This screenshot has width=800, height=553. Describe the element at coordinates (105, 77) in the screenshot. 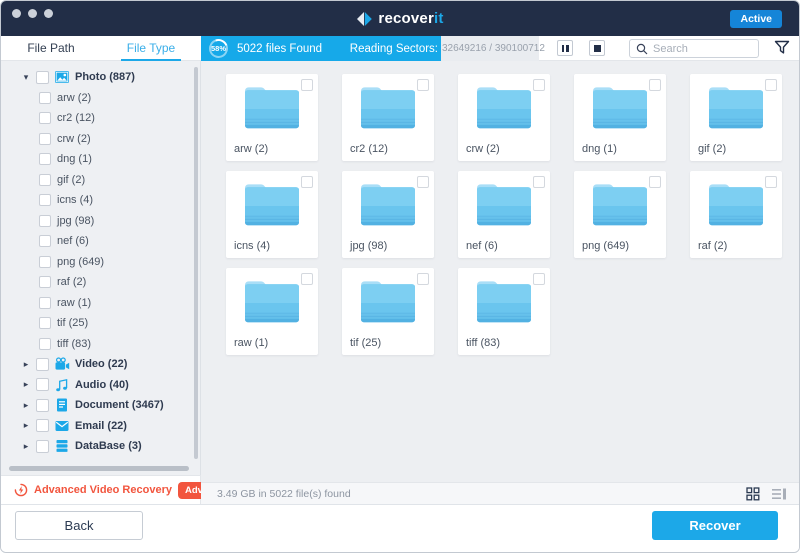

I see `tree-category-label: Photo (887)` at that location.